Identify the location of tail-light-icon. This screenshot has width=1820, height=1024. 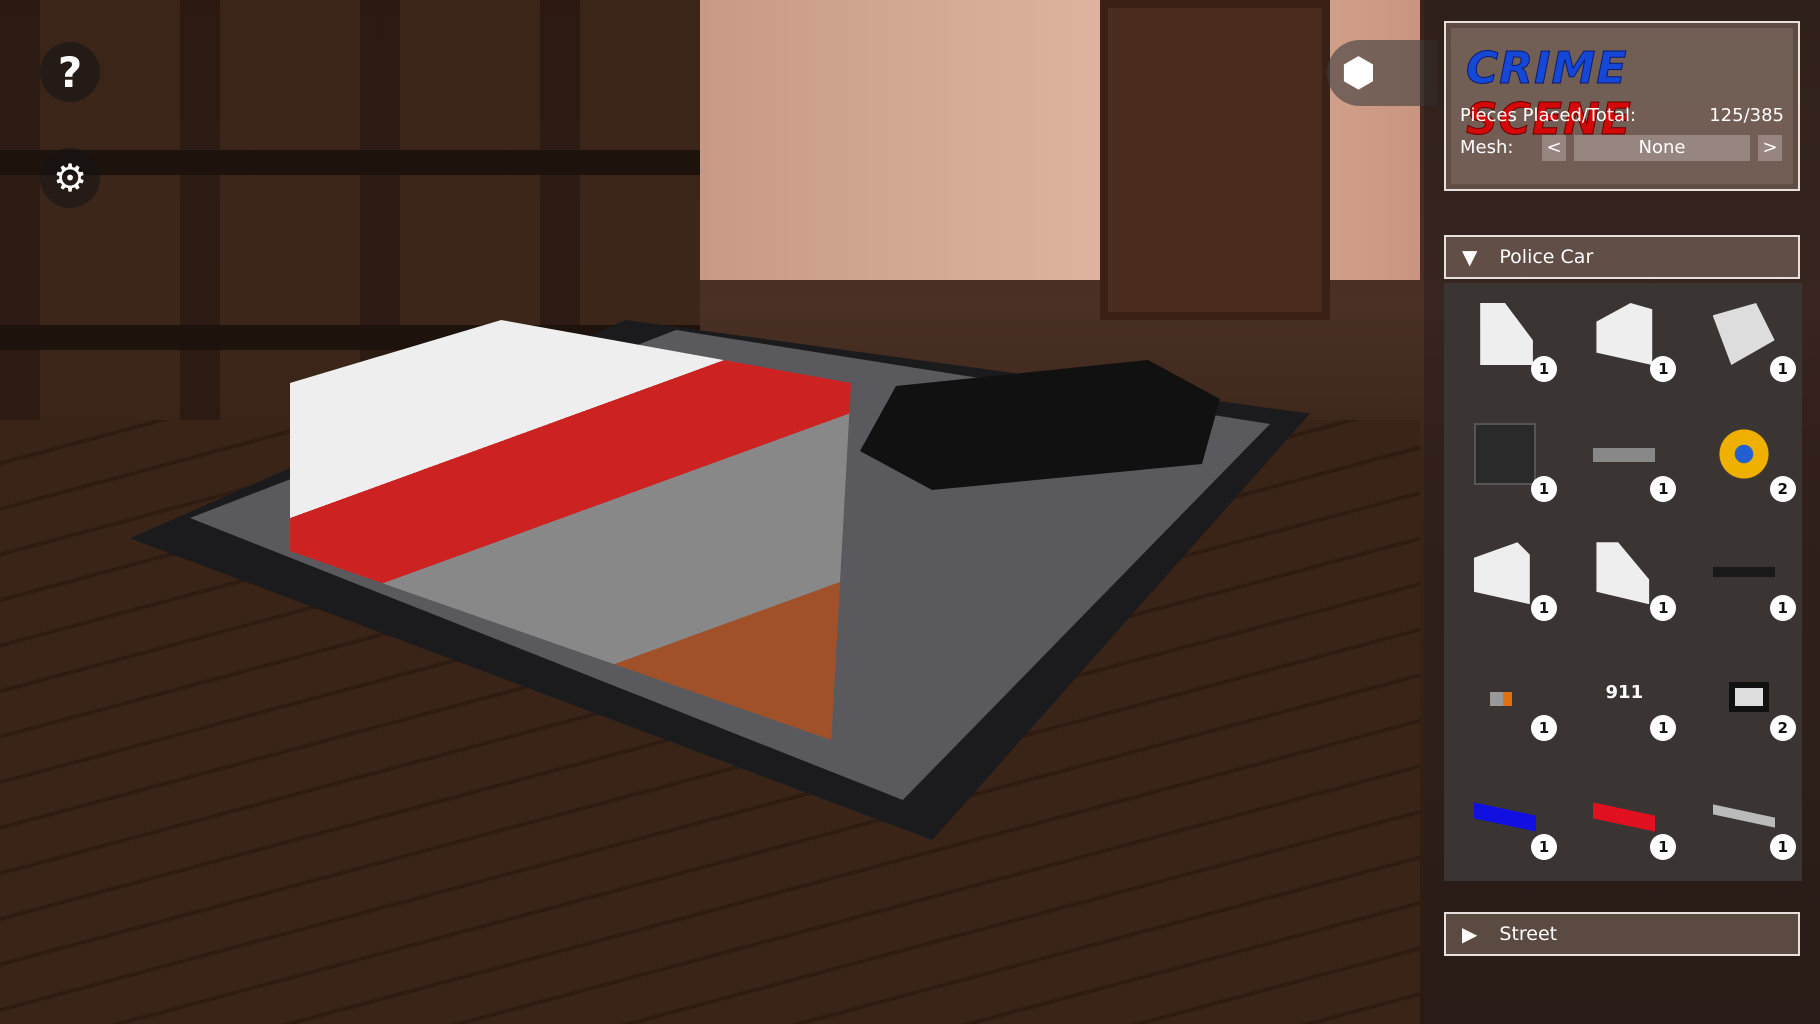
(1501, 698).